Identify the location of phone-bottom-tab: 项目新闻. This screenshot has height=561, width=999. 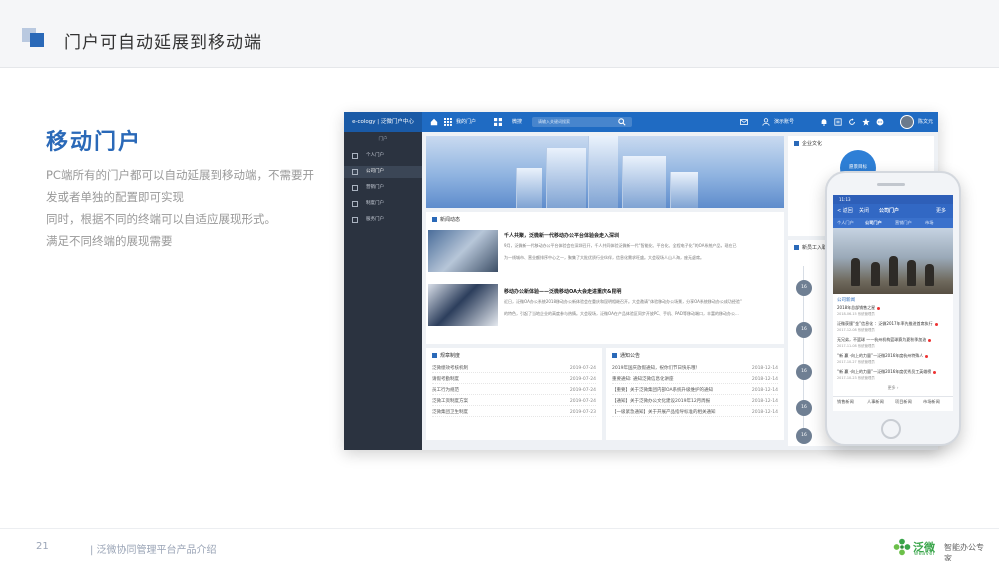
(903, 402).